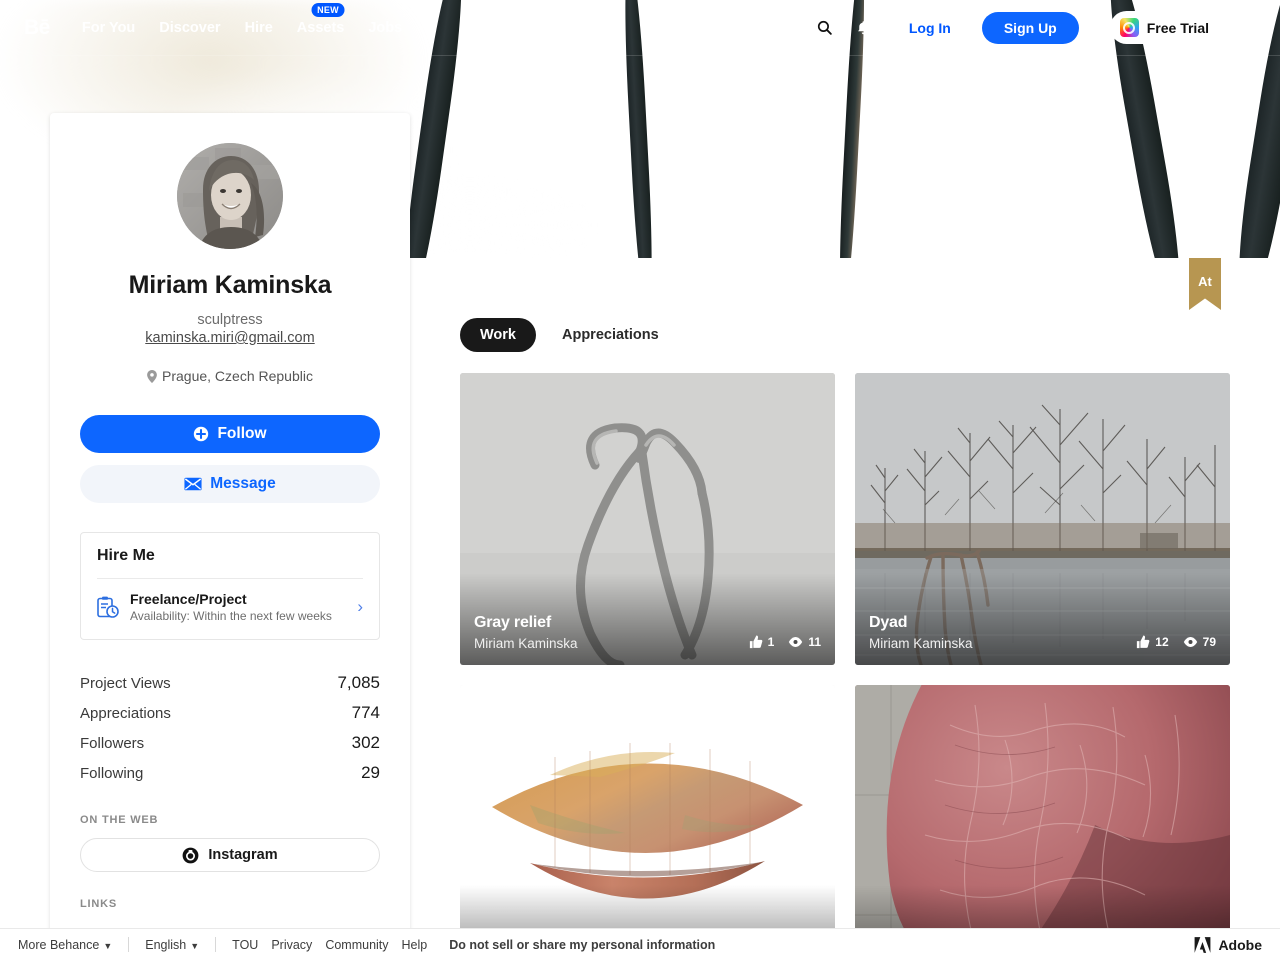 Image resolution: width=1280 pixels, height=960 pixels. I want to click on stat-label: Project Views, so click(125, 683).